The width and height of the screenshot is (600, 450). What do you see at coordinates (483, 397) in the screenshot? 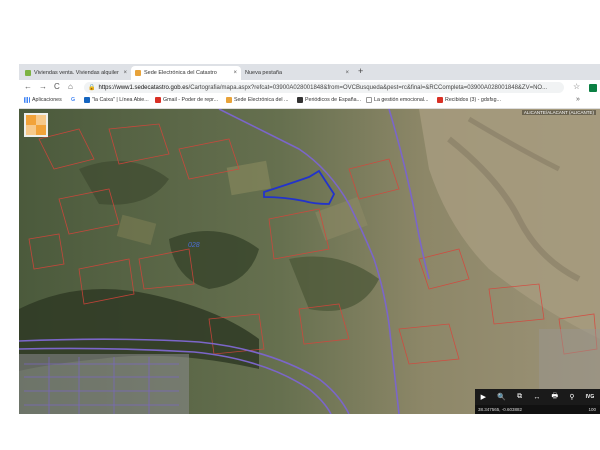
I see `expand-arrow-icon: ▶` at bounding box center [483, 397].